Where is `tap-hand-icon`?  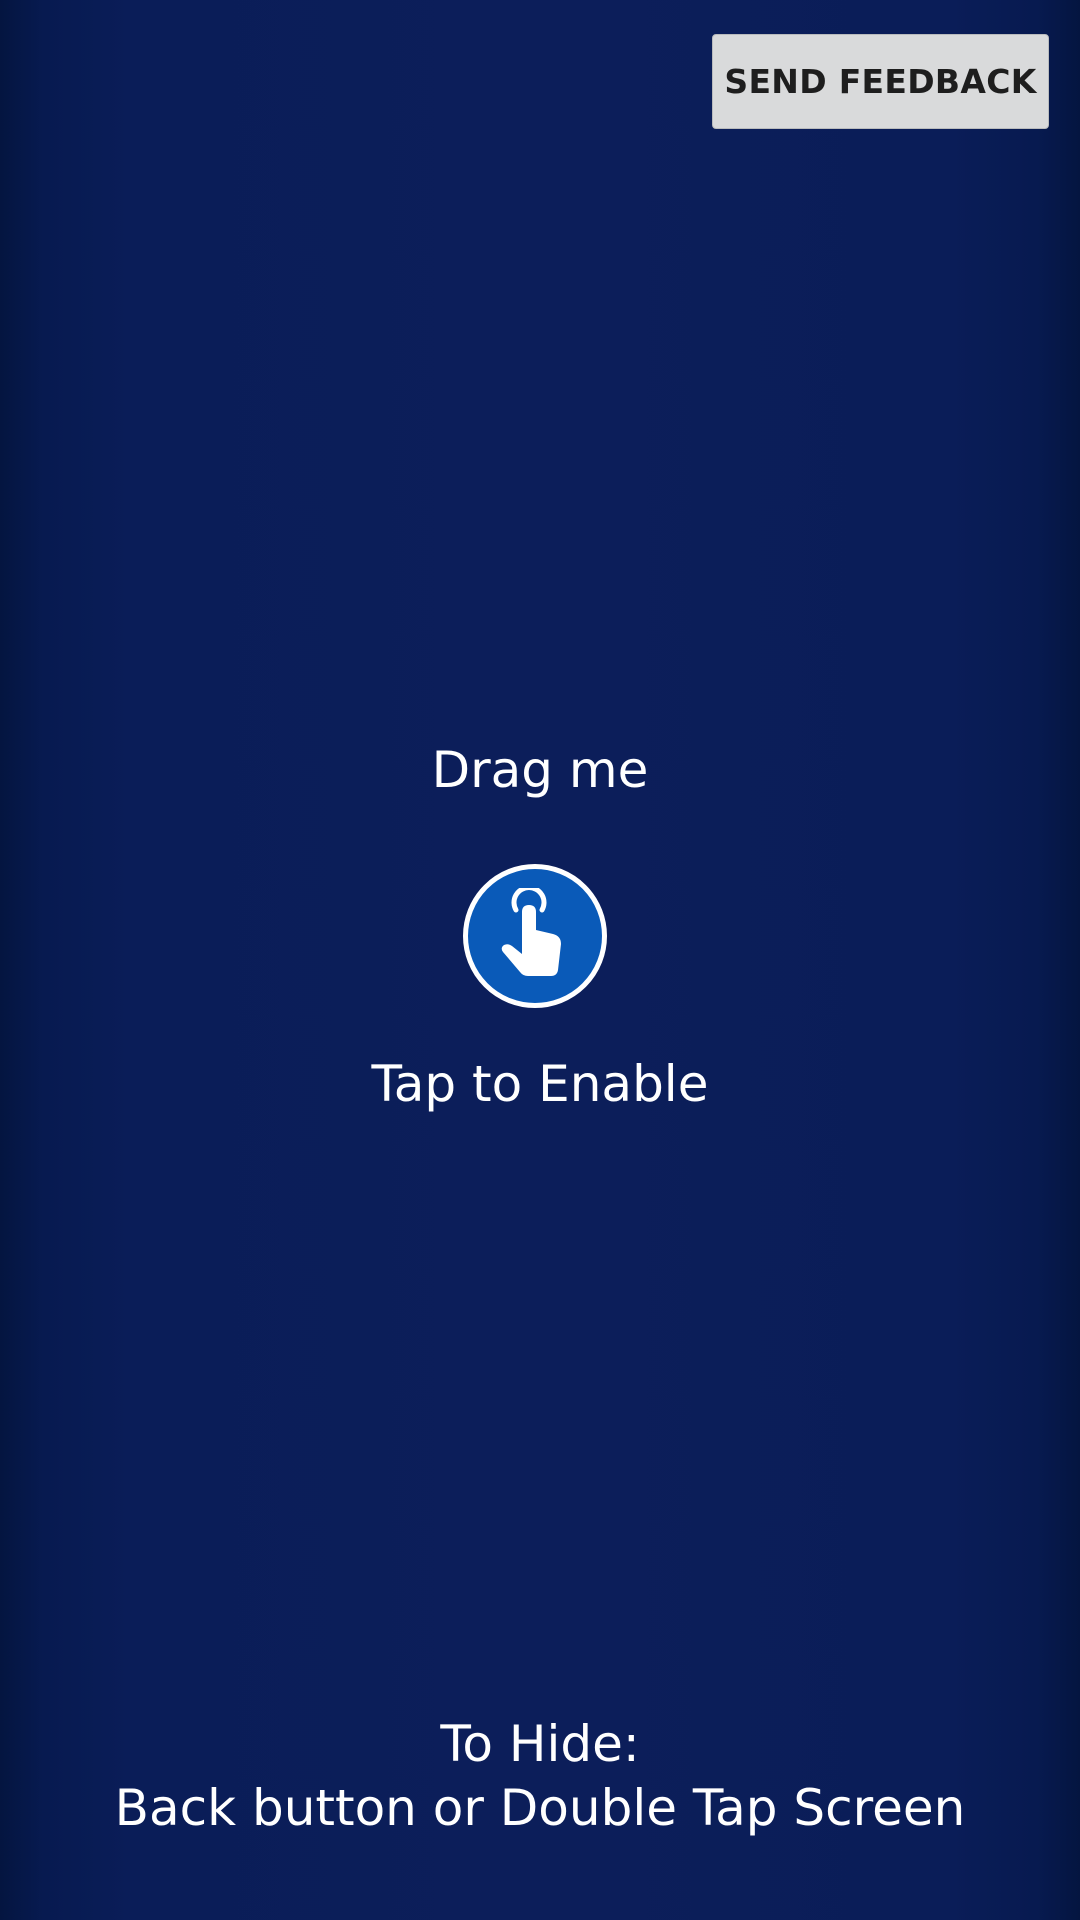
tap-hand-icon is located at coordinates (531, 932).